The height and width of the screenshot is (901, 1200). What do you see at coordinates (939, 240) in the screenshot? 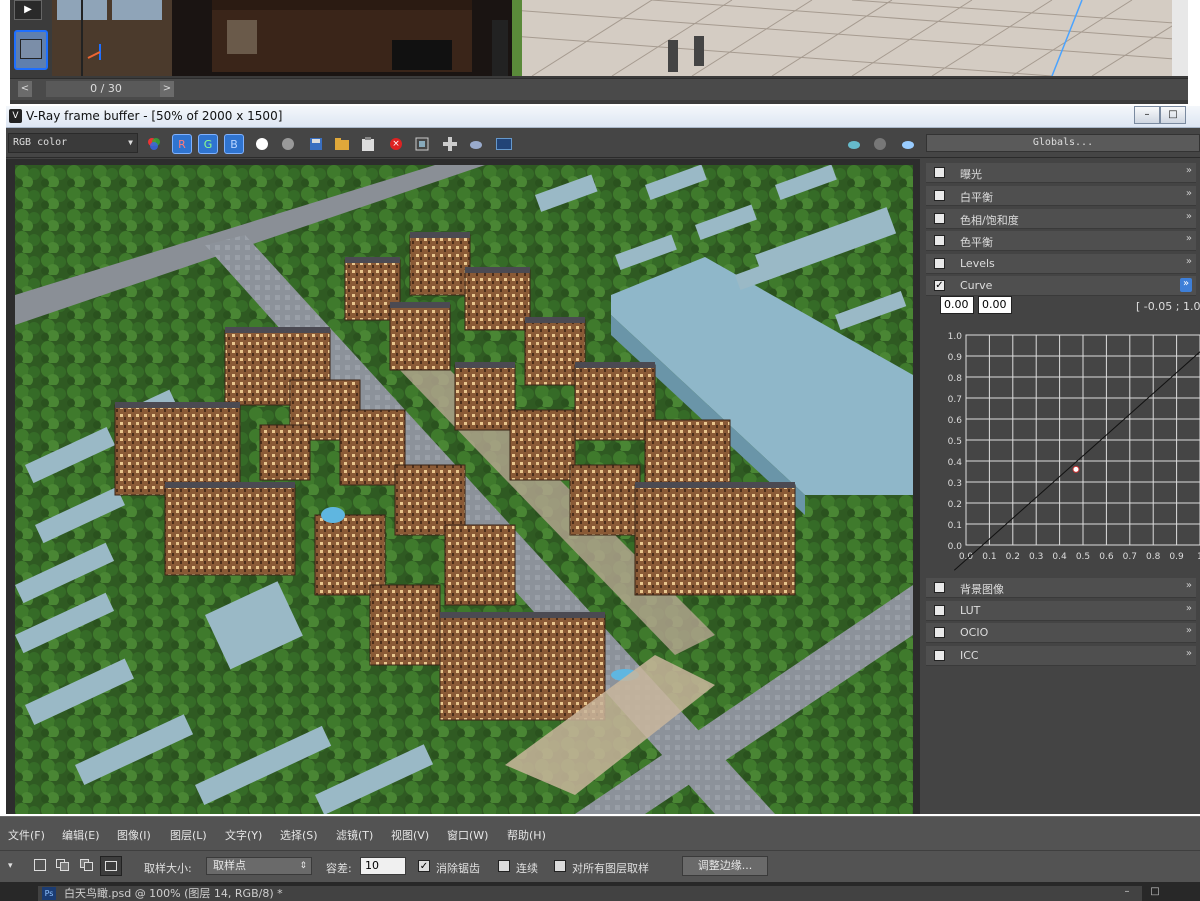
I see `color-balance-checkbox` at bounding box center [939, 240].